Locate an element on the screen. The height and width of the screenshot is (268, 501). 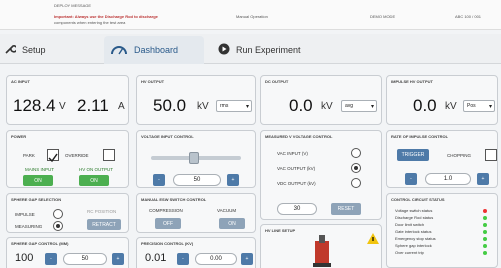
rc-position-label: RC POSITION is located at coordinates (102, 211).